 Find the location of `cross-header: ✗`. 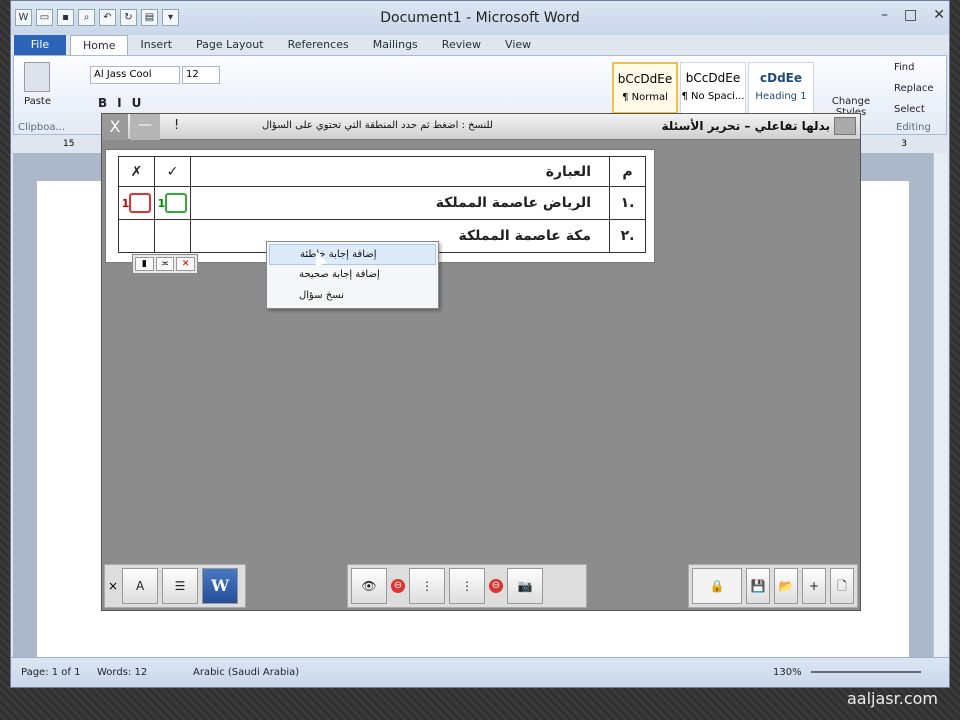

cross-header: ✗ is located at coordinates (136, 171).